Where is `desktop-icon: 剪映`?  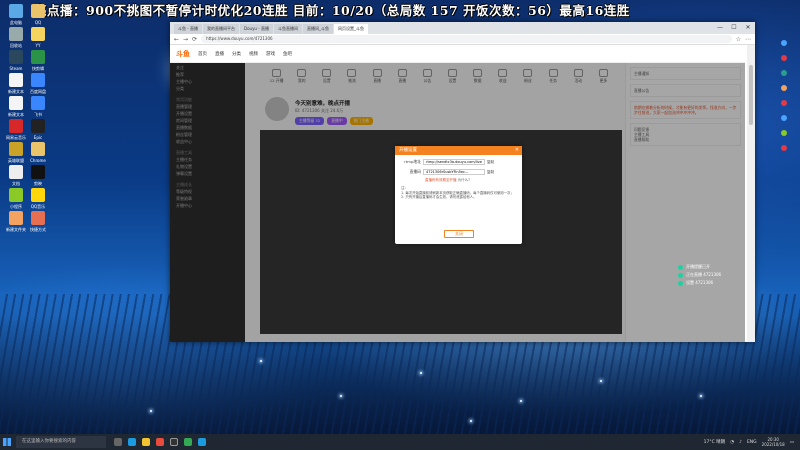 desktop-icon: 剪映 is located at coordinates (38, 175).